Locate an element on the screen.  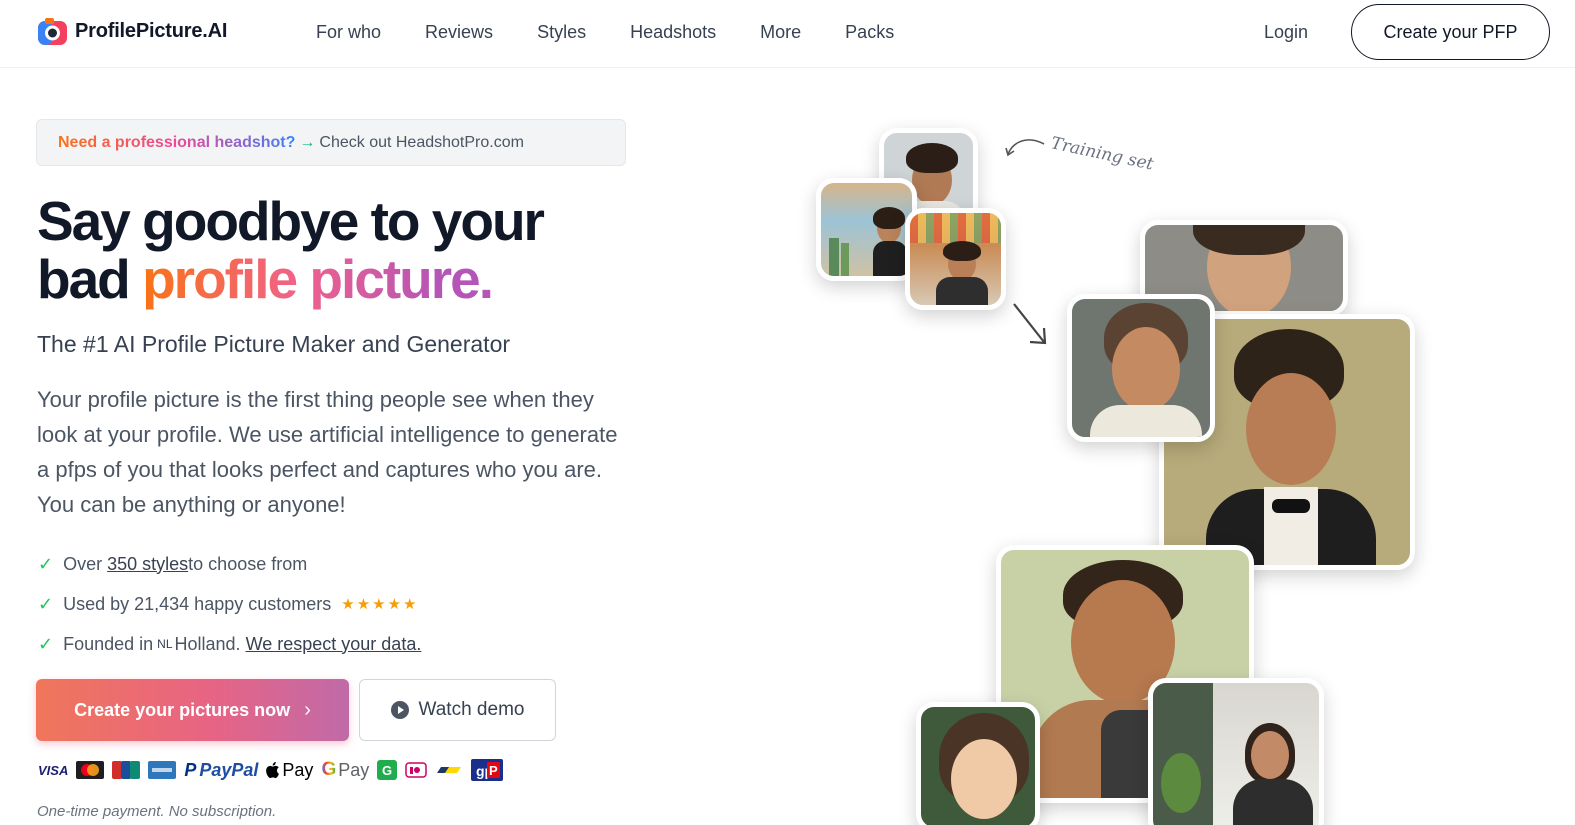
svg-text: G is located at coordinates (387, 770).